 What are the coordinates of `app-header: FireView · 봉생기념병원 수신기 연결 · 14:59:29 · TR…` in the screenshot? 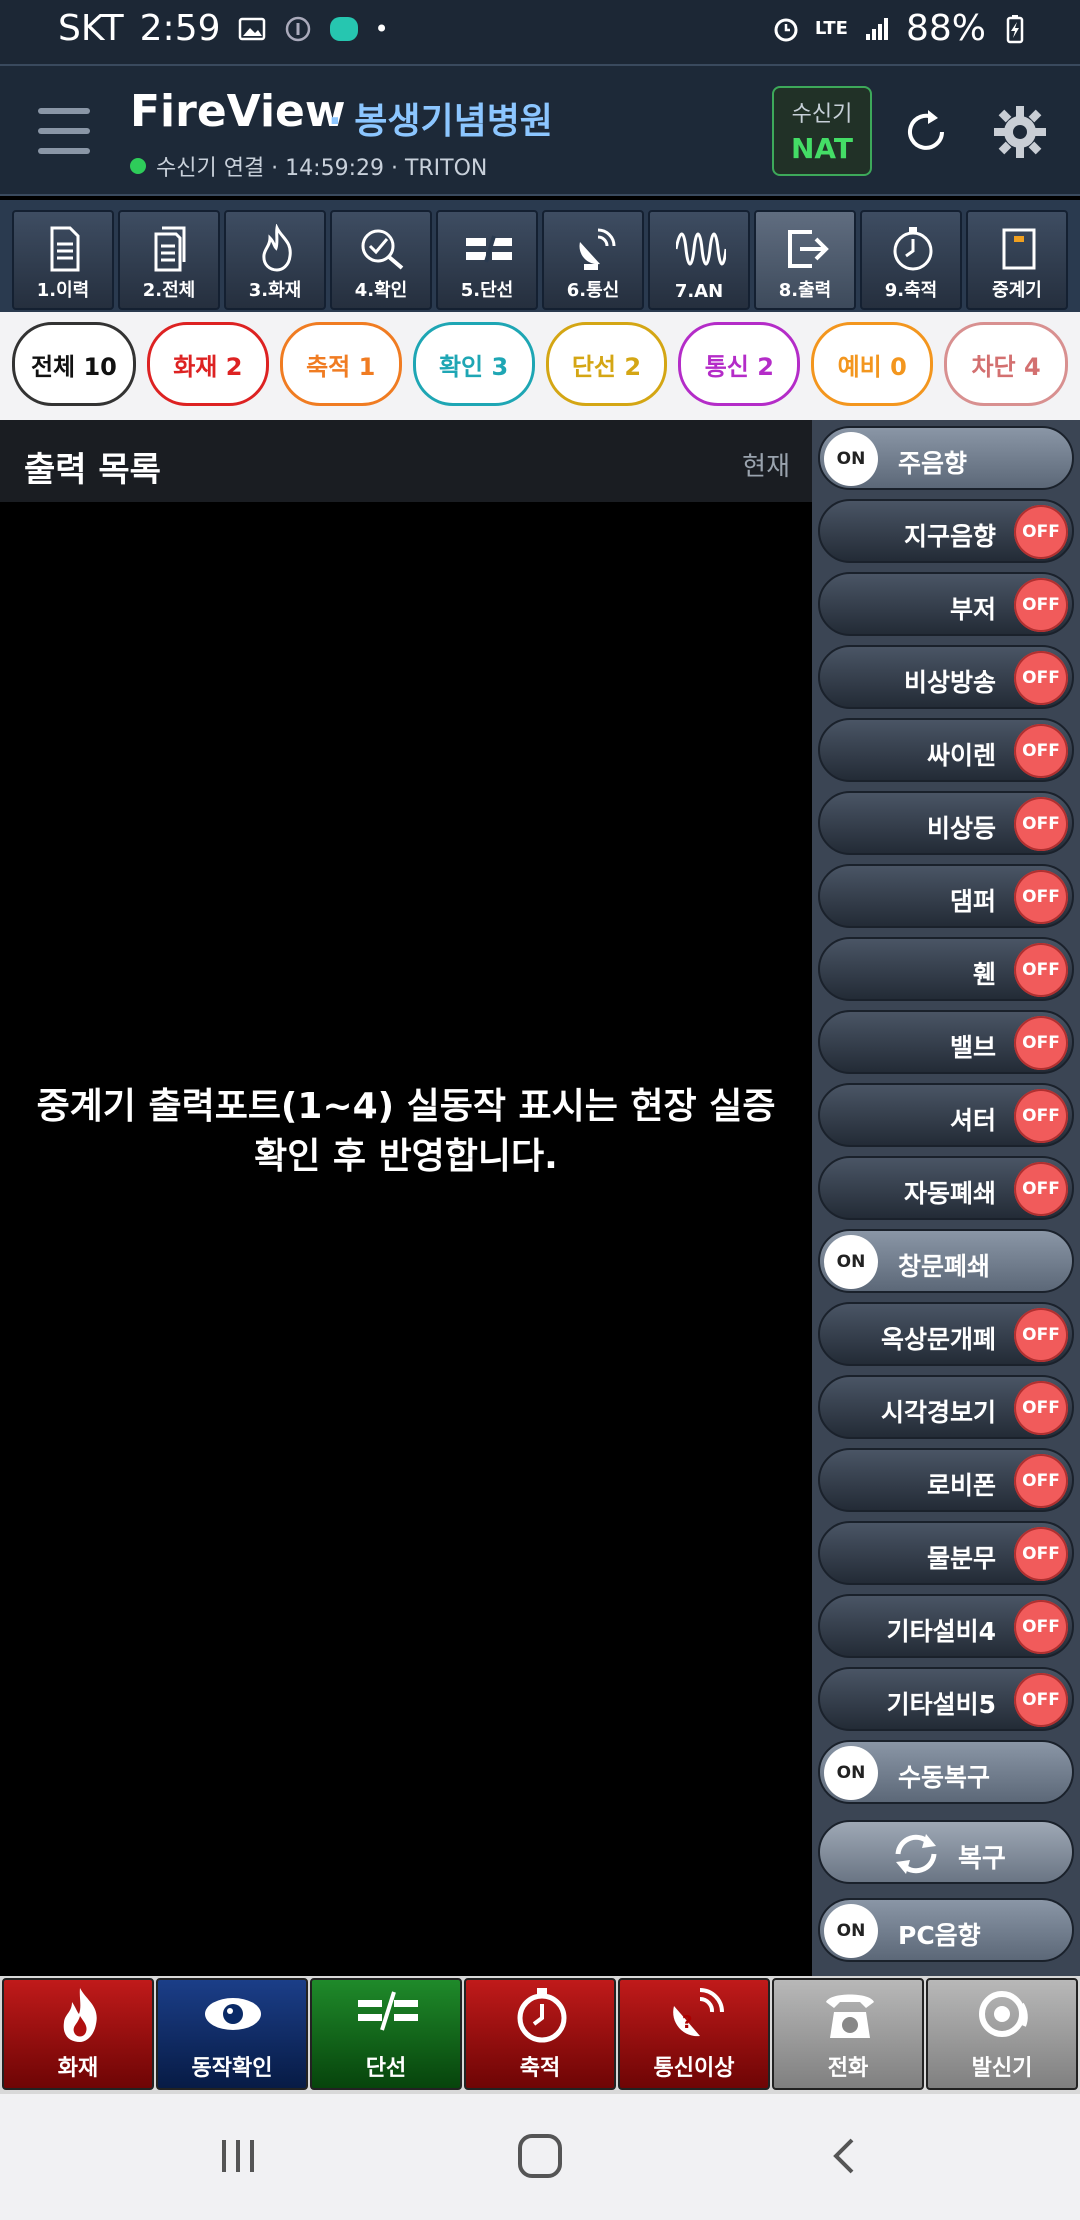 It's located at (540, 130).